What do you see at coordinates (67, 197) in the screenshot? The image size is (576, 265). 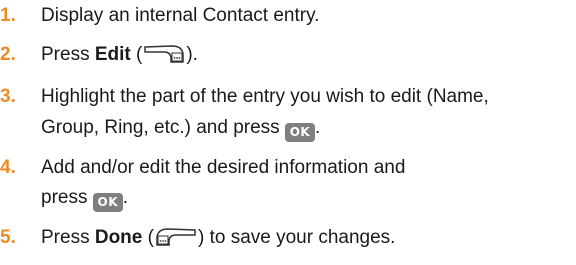 I see `step-text-part: press` at bounding box center [67, 197].